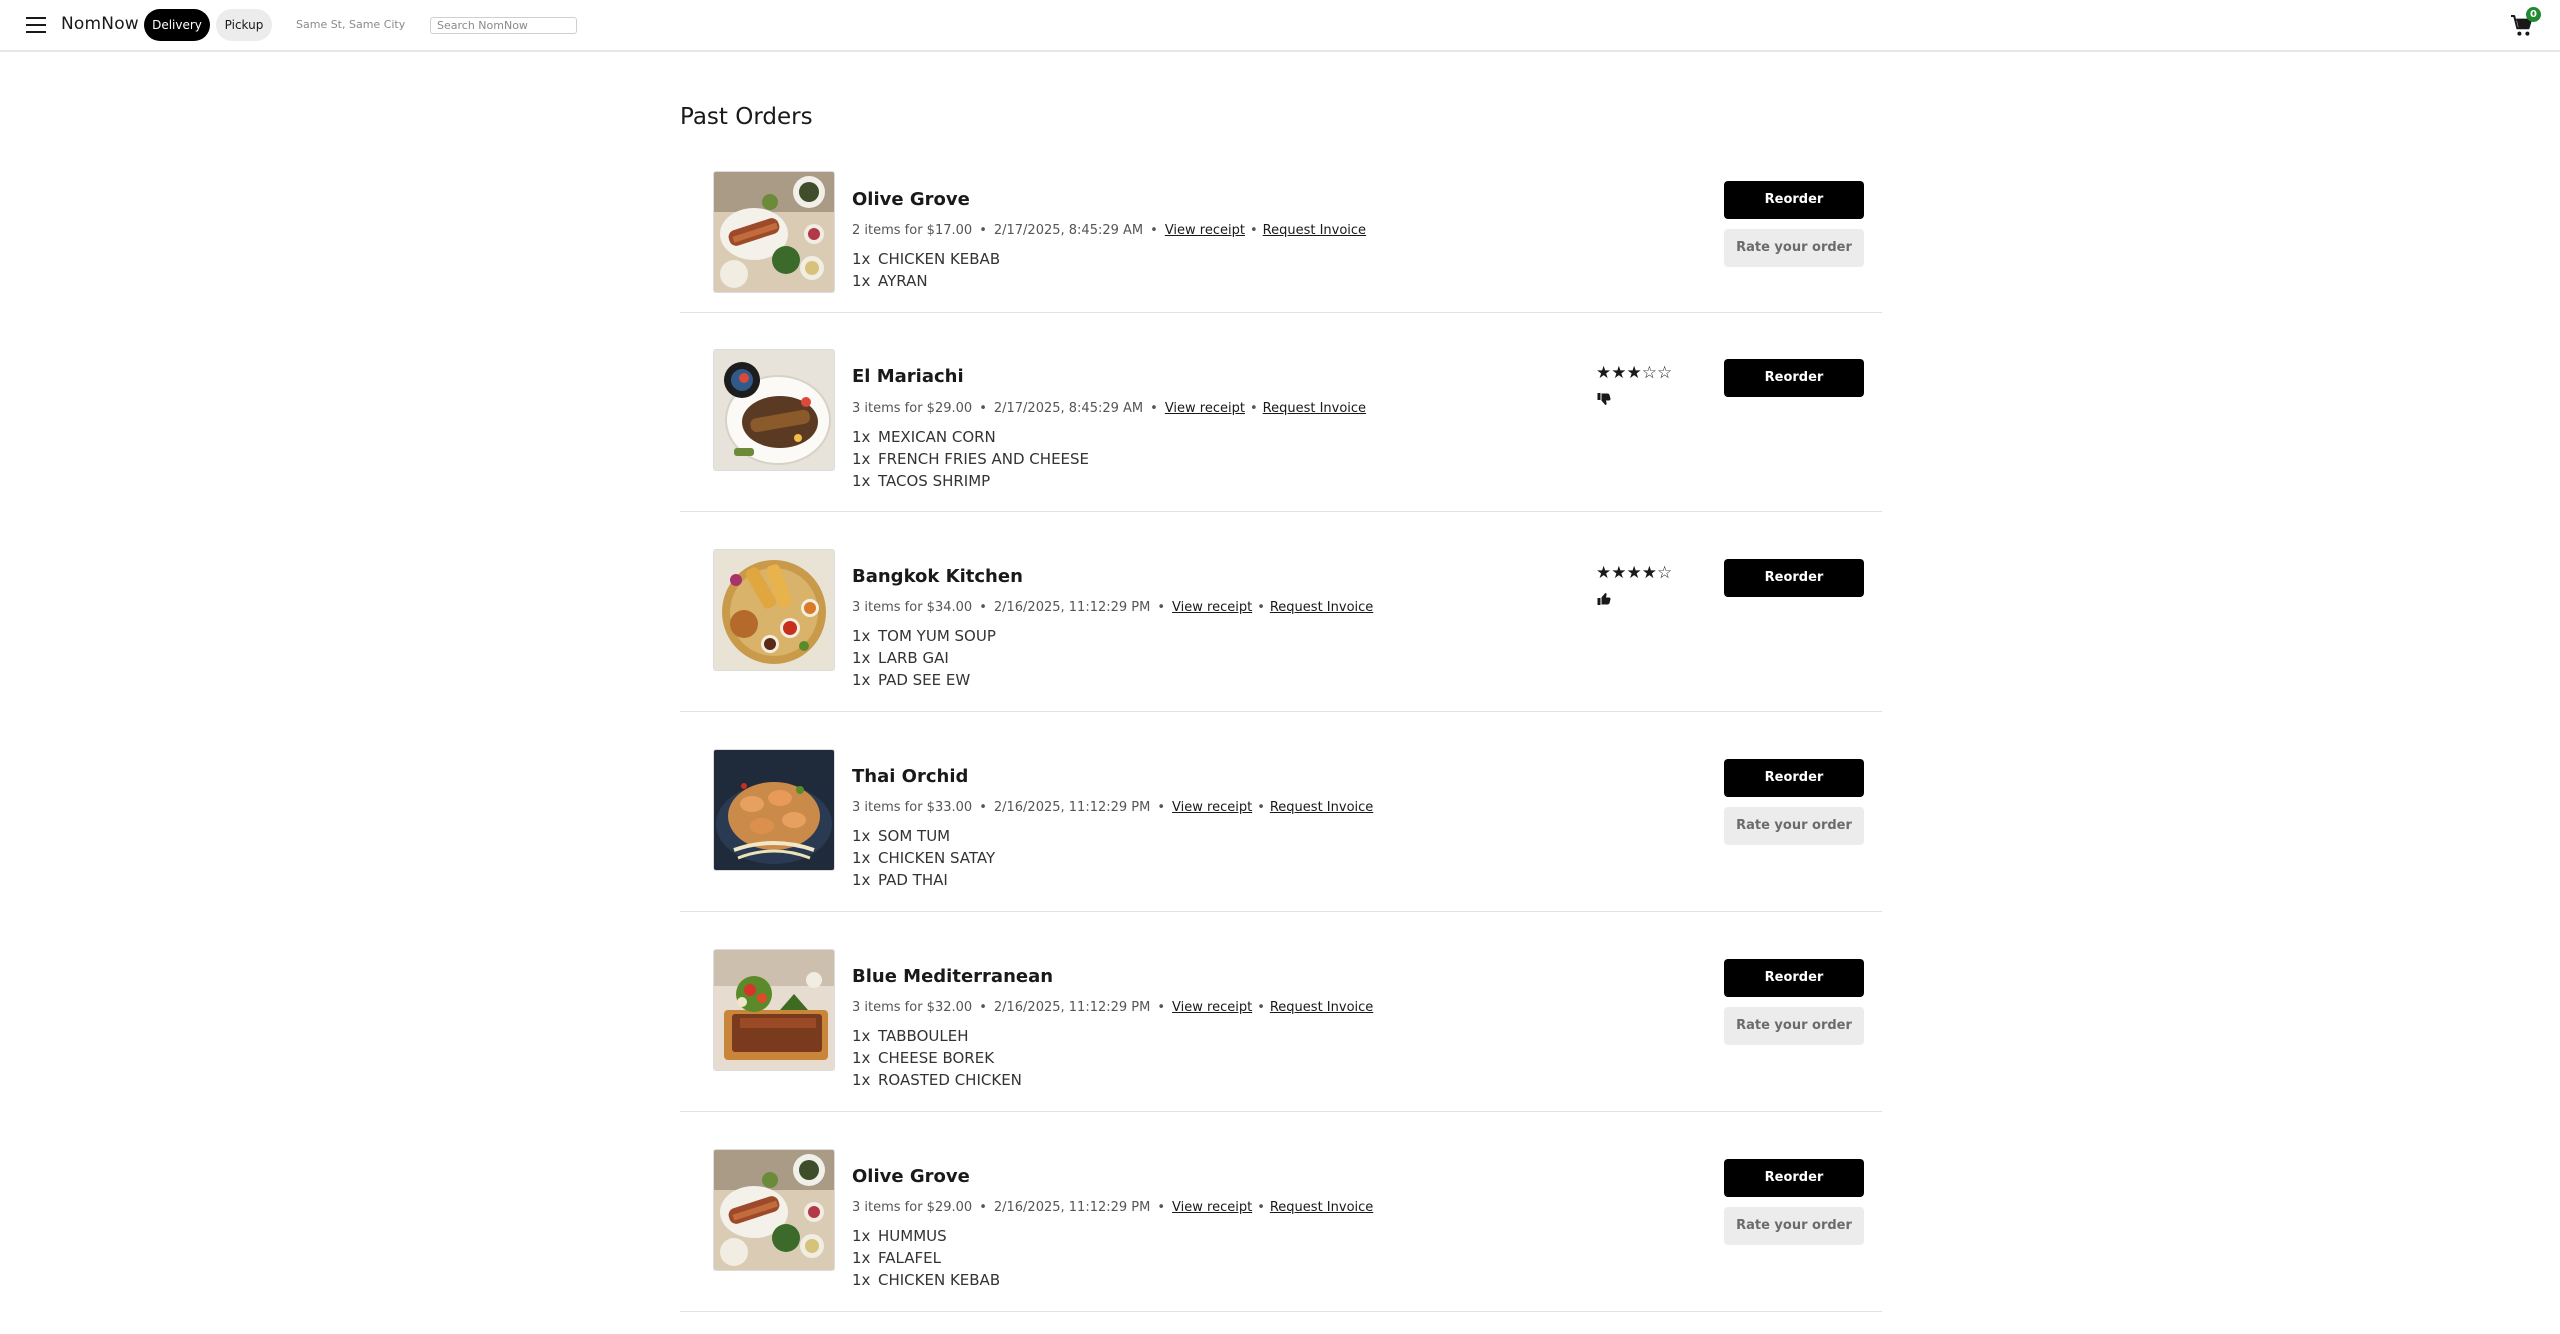  I want to click on order-item: 1x SOM TUM, so click(901, 836).